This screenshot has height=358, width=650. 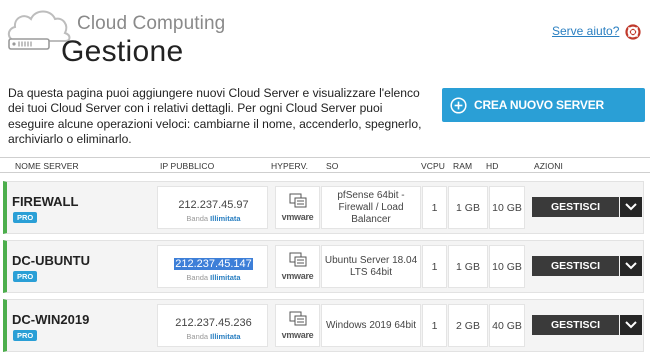 What do you see at coordinates (548, 166) in the screenshot?
I see `column-header-actions: AZIONI` at bounding box center [548, 166].